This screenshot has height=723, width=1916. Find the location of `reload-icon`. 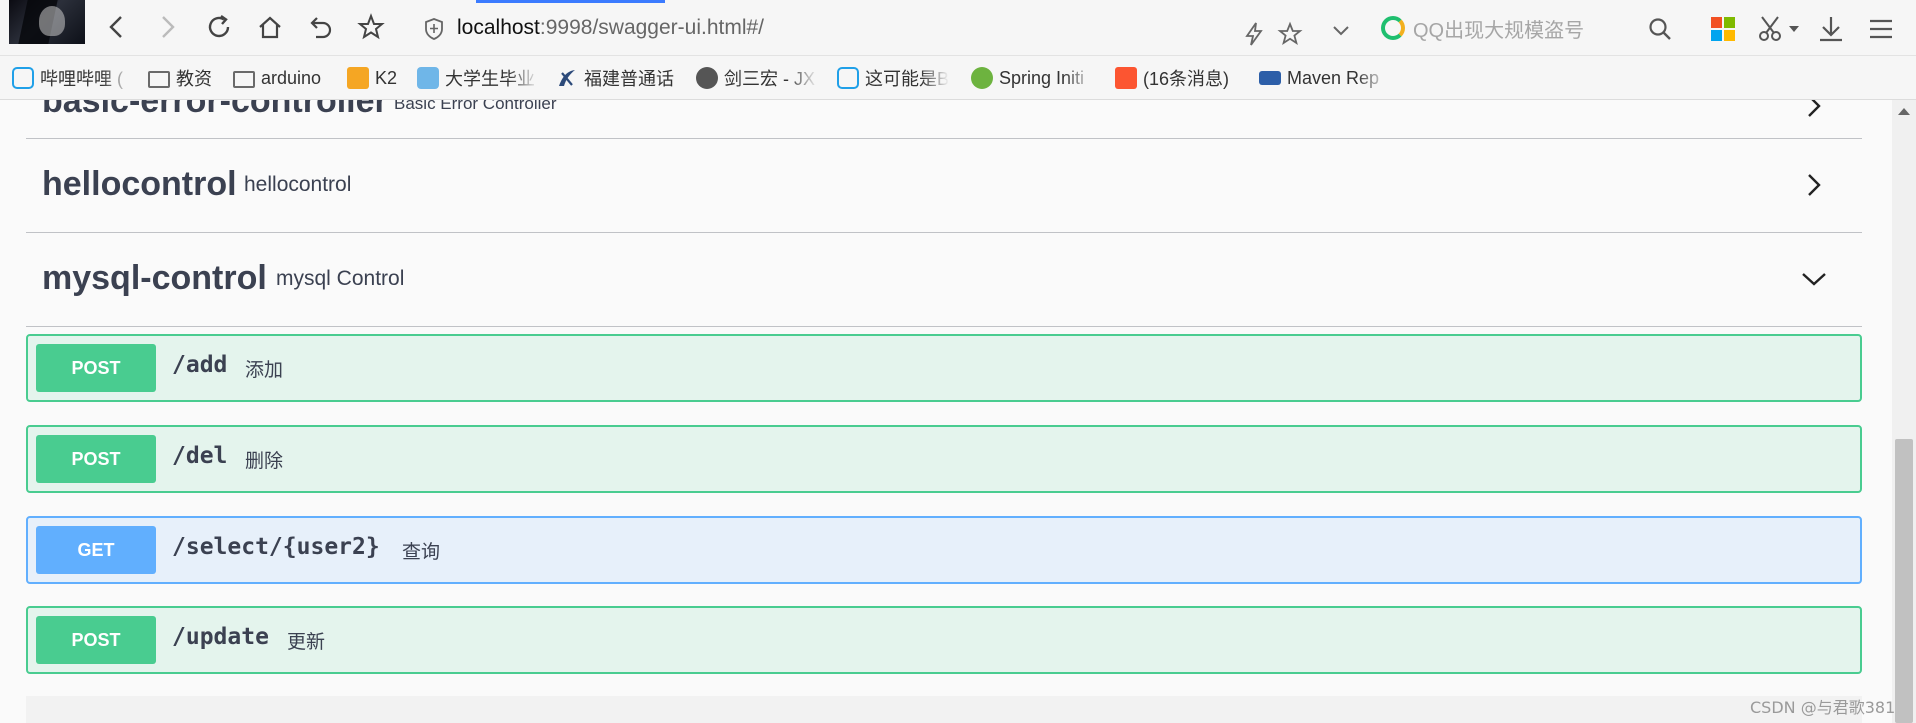

reload-icon is located at coordinates (219, 27).